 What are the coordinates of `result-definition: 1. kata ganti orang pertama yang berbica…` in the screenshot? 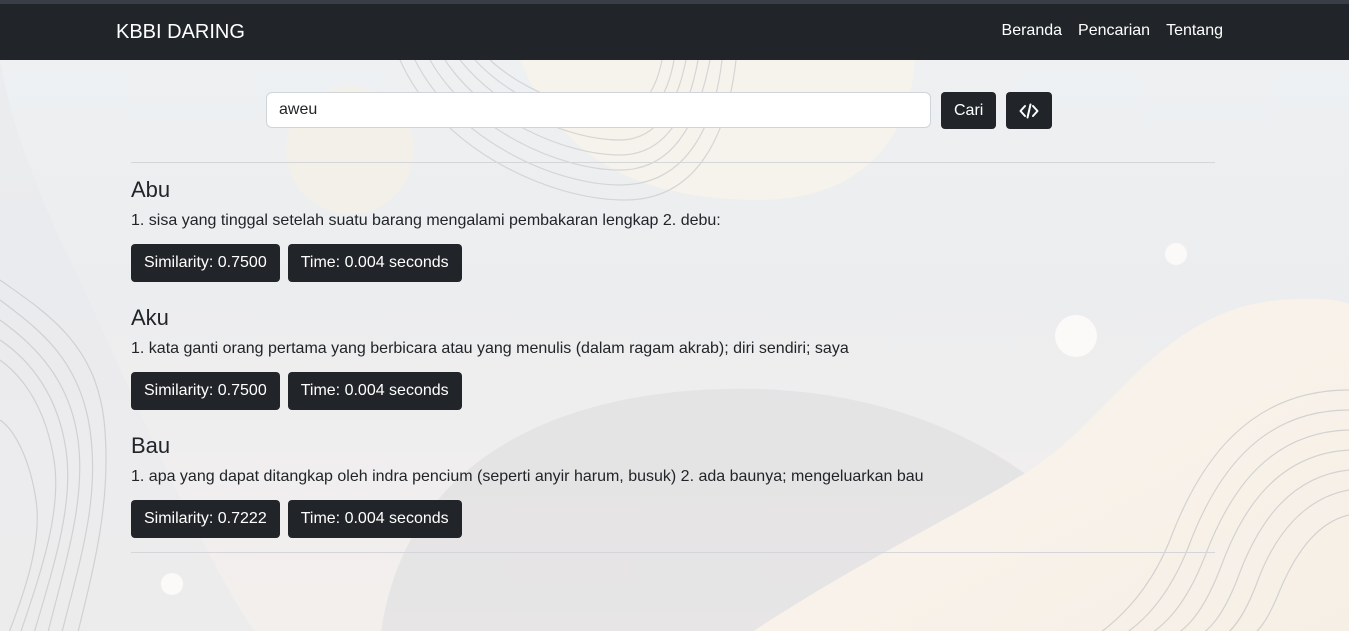 It's located at (490, 348).